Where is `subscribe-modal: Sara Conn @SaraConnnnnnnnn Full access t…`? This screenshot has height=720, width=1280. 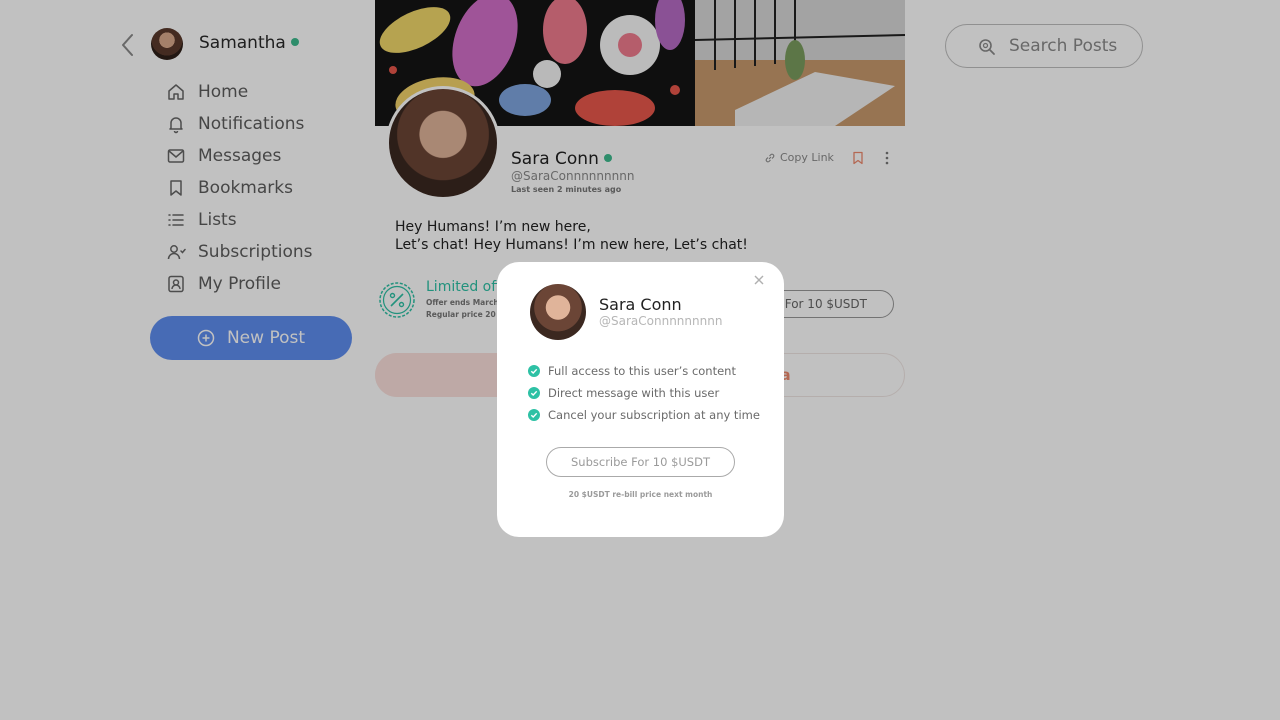 subscribe-modal: Sara Conn @SaraConnnnnnnnn Full access t… is located at coordinates (640, 399).